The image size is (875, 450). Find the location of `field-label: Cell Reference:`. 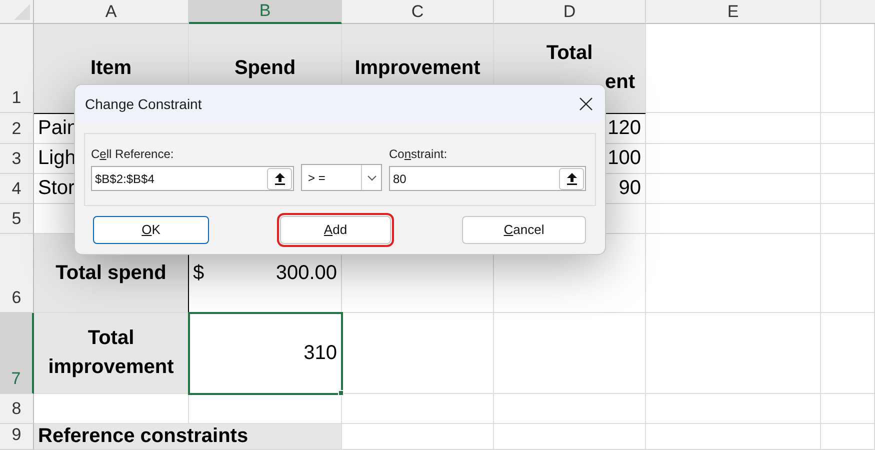

field-label: Cell Reference: is located at coordinates (133, 154).